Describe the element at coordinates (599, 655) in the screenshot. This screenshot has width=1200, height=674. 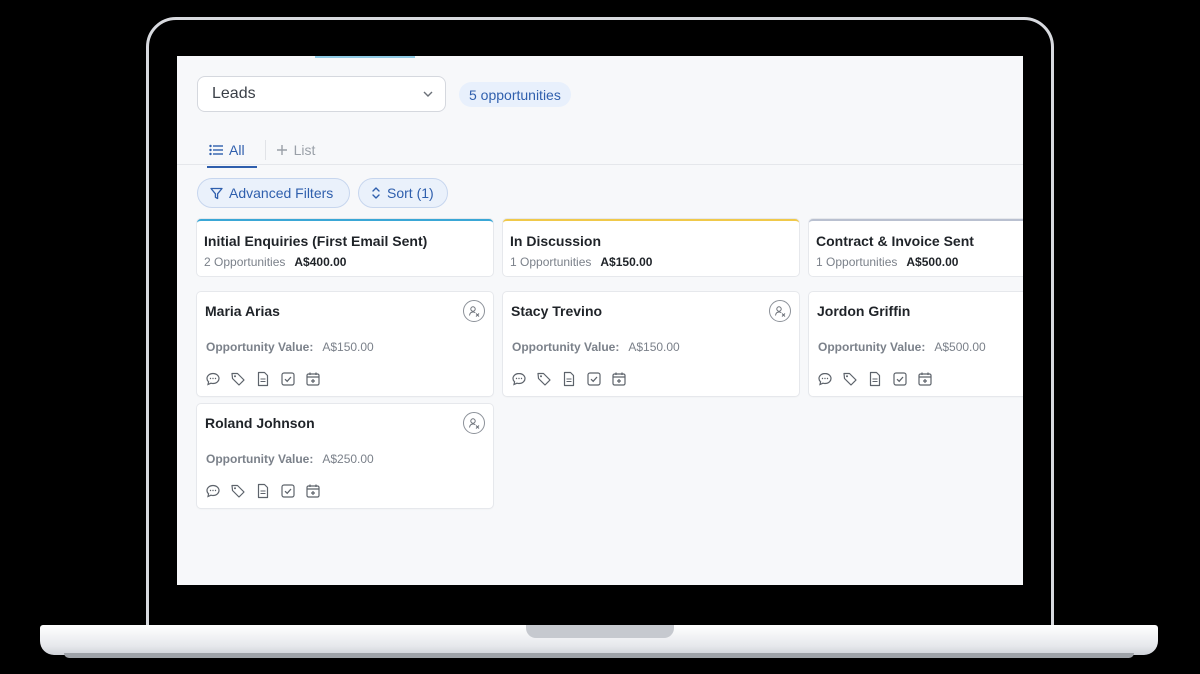
I see `laptop-base-shadow` at that location.